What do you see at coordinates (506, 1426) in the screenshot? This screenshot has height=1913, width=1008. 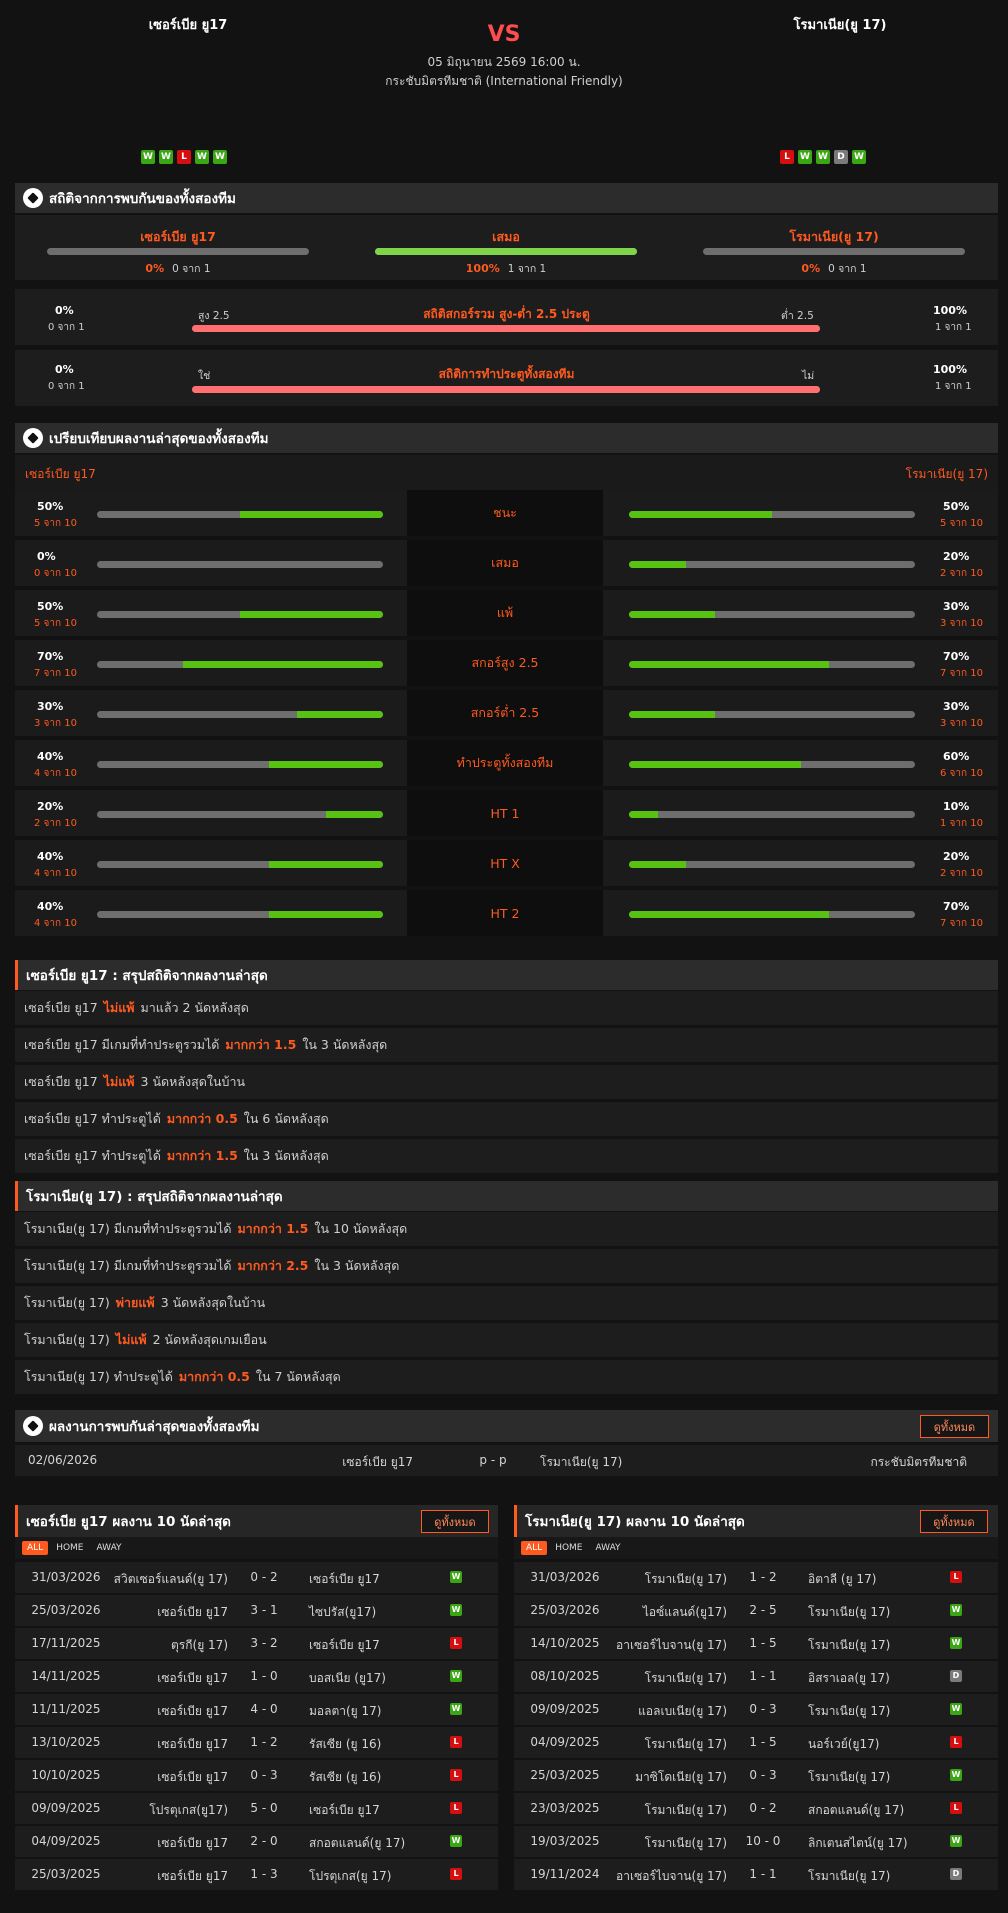 I see `h2h-matches-title: ผลงานการพบกันล่าสุดของทั้งสองทีม` at bounding box center [506, 1426].